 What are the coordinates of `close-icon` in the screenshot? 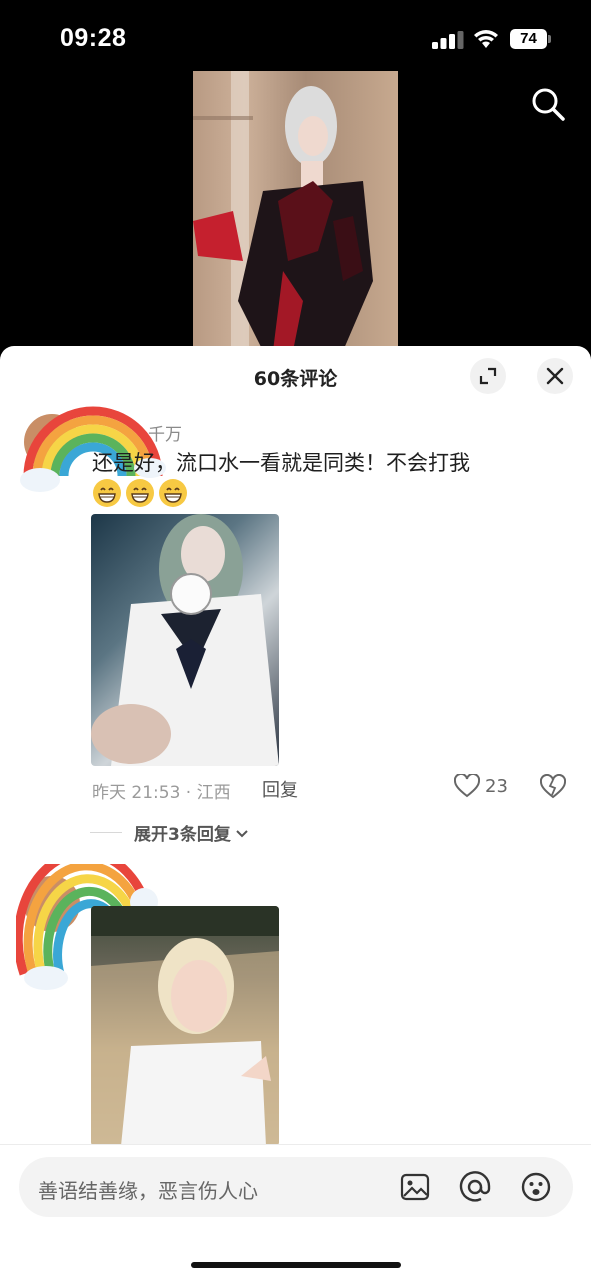 It's located at (555, 376).